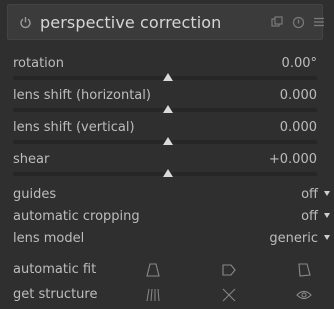 Image resolution: width=334 pixels, height=309 pixels. Describe the element at coordinates (319, 22) in the screenshot. I see `menu-icon` at that location.